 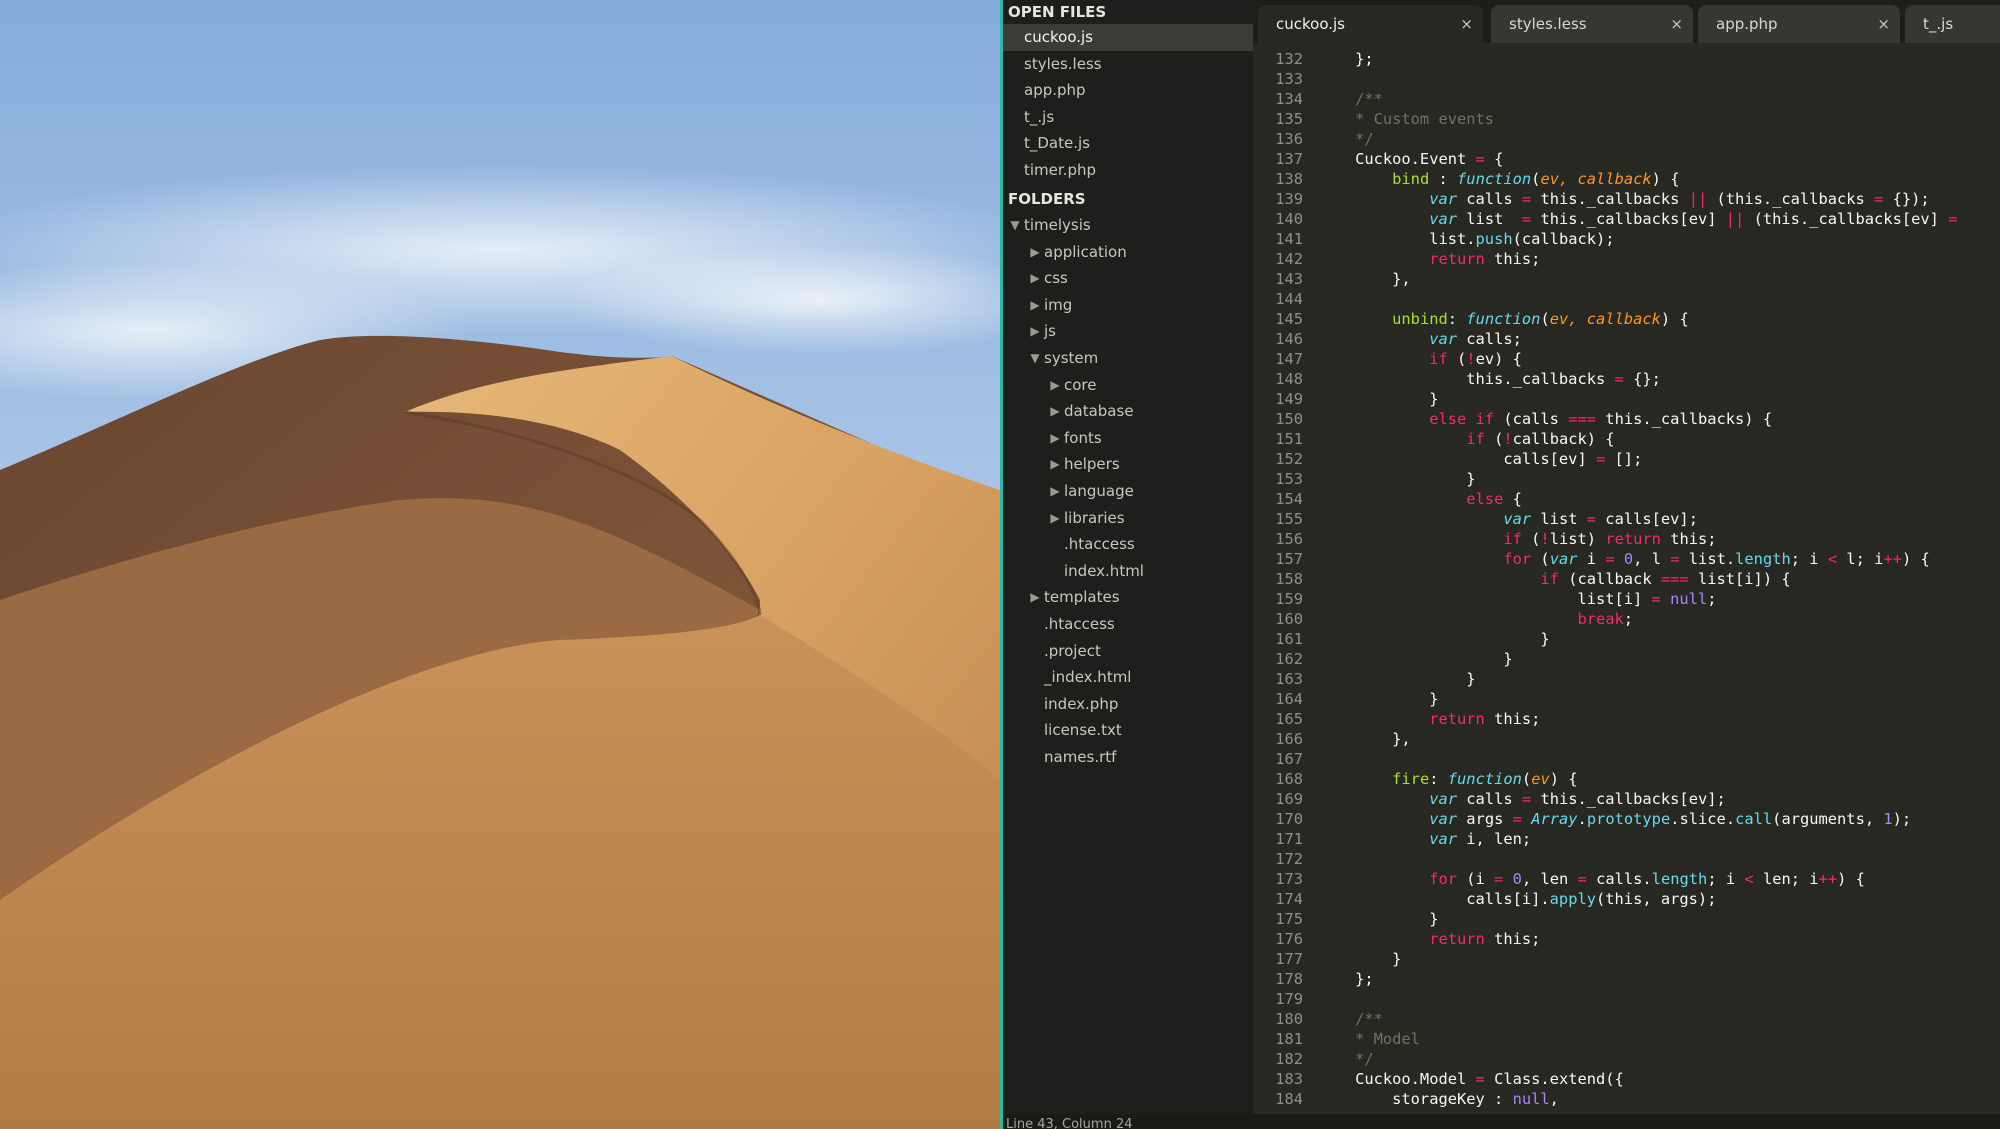 I want to click on folder-tree-label: index.html, so click(x=1104, y=570).